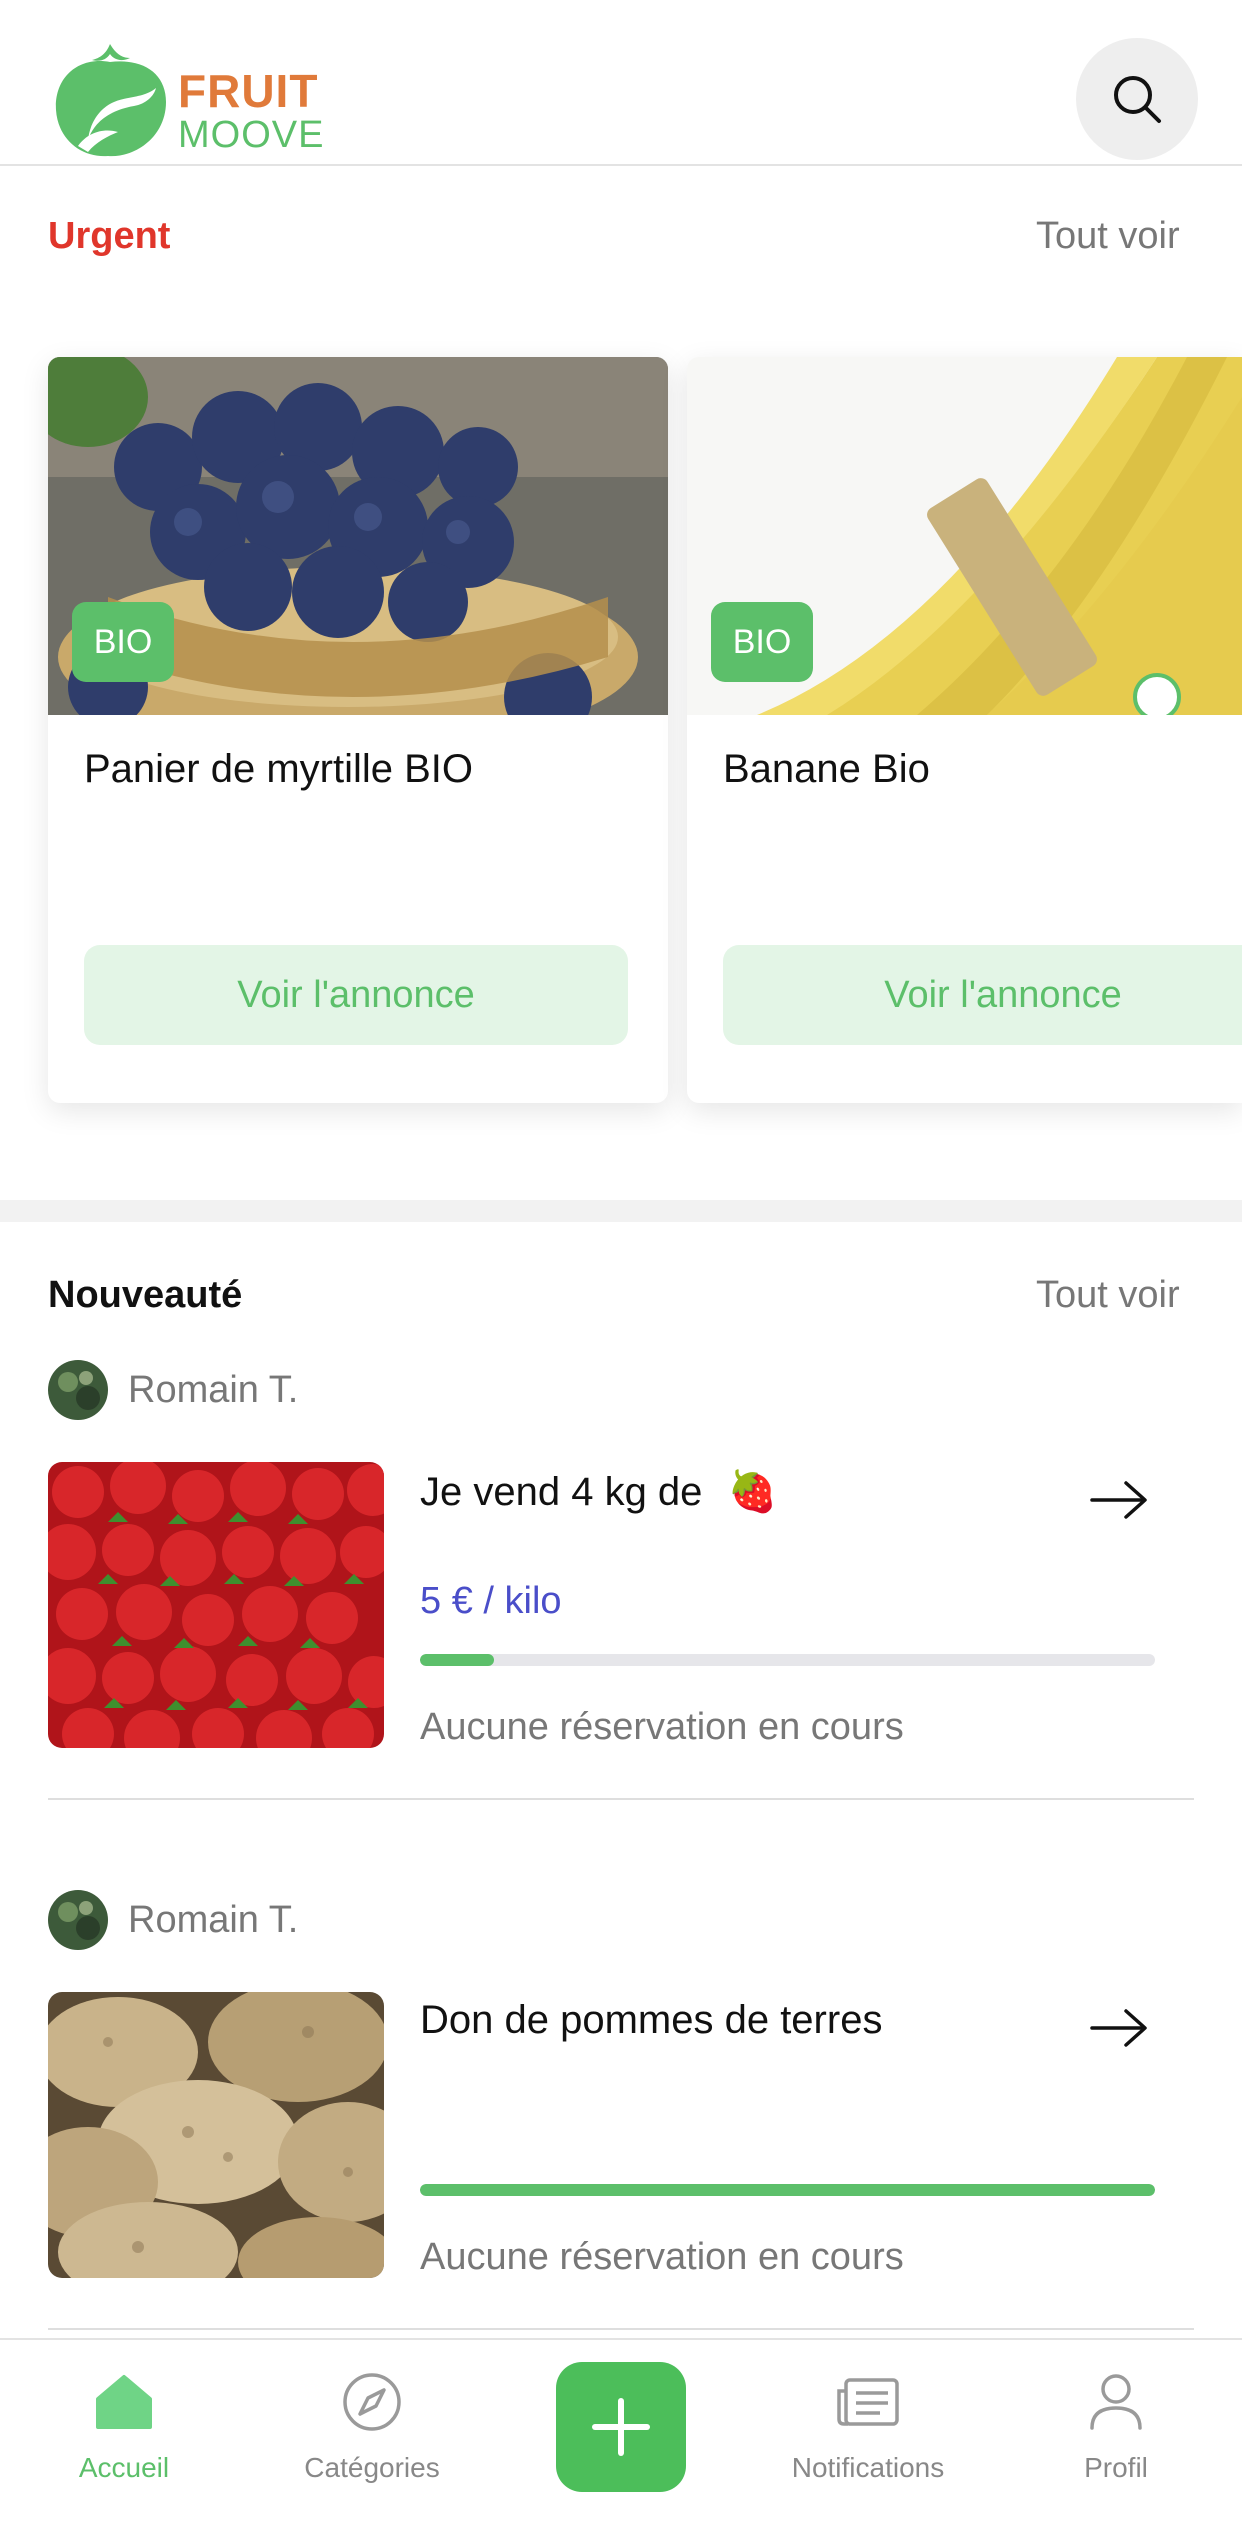  I want to click on tab-notifications: Notifications, so click(868, 2433).